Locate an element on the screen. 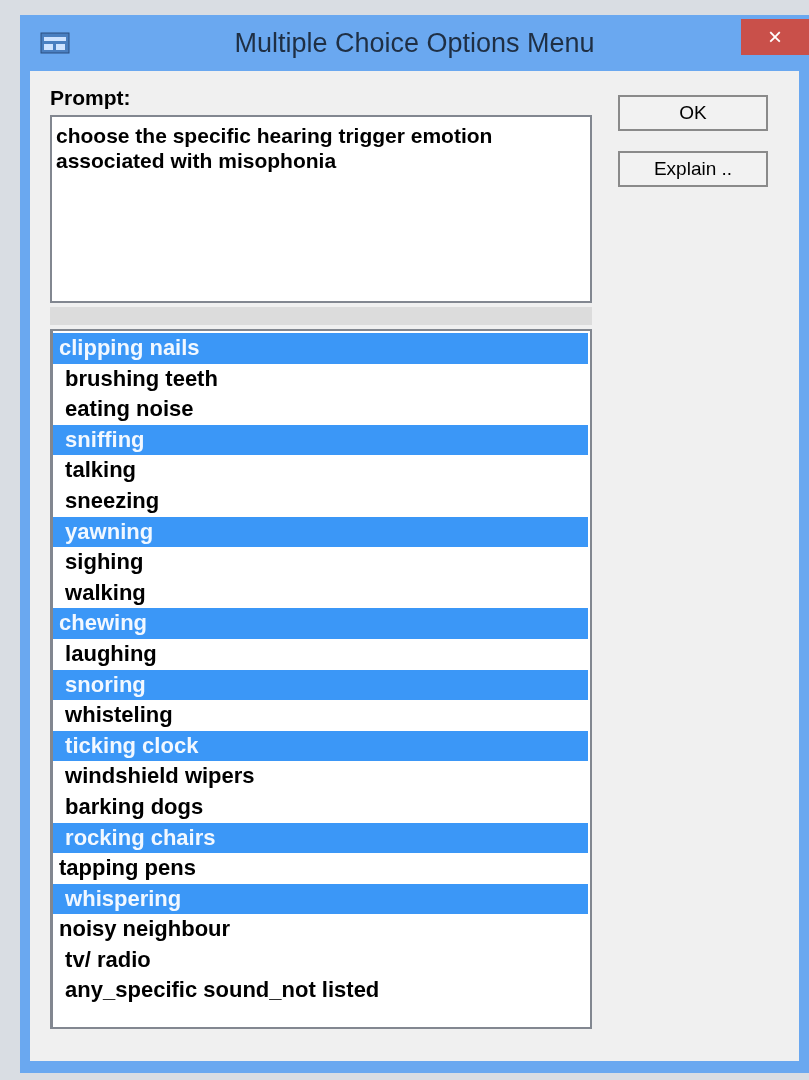 The height and width of the screenshot is (1080, 809). prompt-text-area: choose the specific hearing trigger emotion associated with misophonia is located at coordinates (321, 209).